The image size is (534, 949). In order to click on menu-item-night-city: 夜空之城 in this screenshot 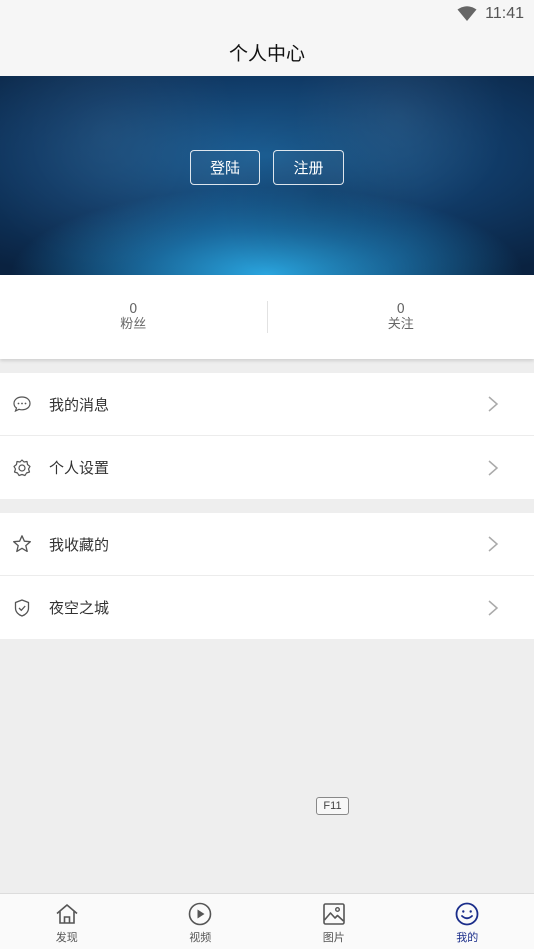, I will do `click(267, 607)`.